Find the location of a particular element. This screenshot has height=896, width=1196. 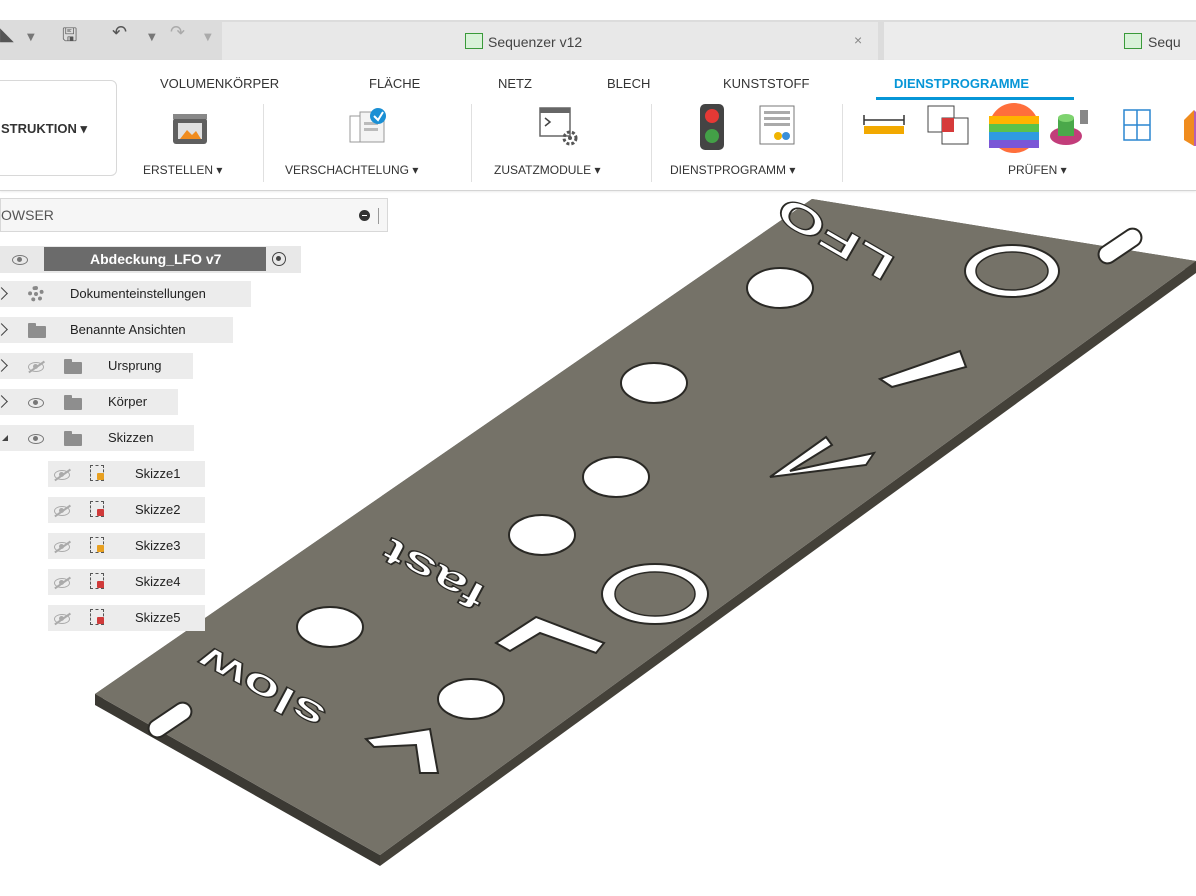

save-icon: 🖫 is located at coordinates (69, 38).